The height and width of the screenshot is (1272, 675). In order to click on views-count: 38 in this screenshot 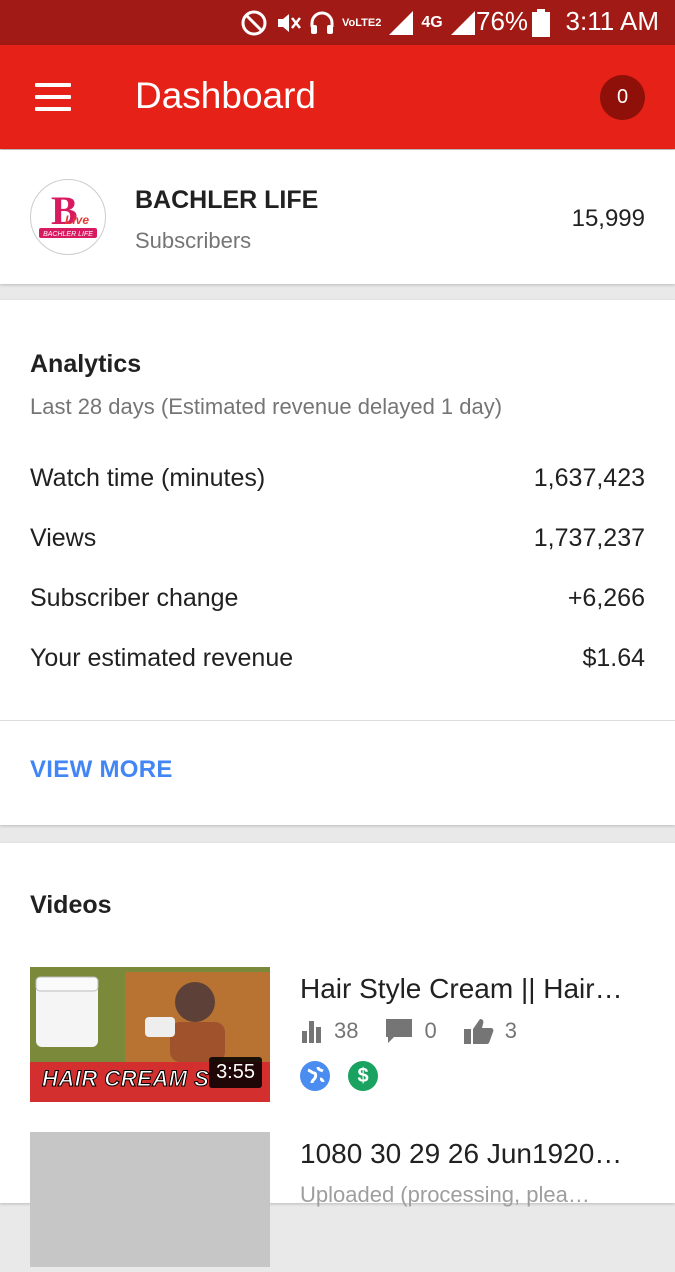, I will do `click(346, 1030)`.